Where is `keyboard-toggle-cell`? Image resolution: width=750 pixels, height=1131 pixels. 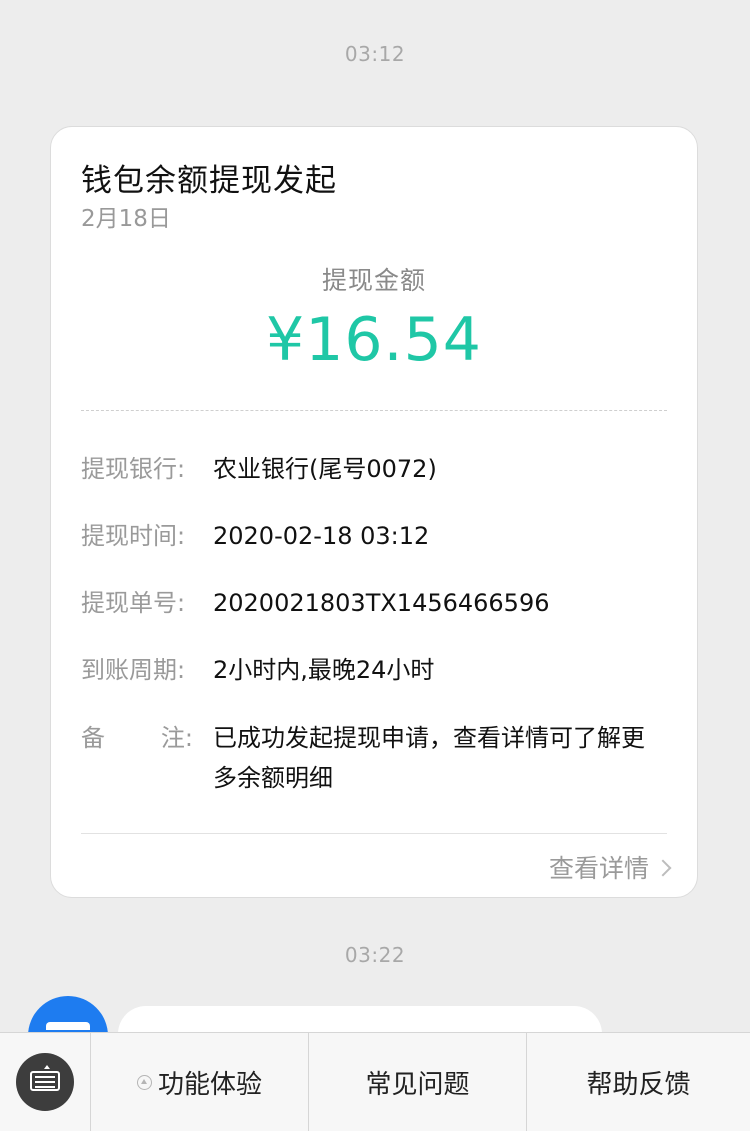 keyboard-toggle-cell is located at coordinates (45, 1082).